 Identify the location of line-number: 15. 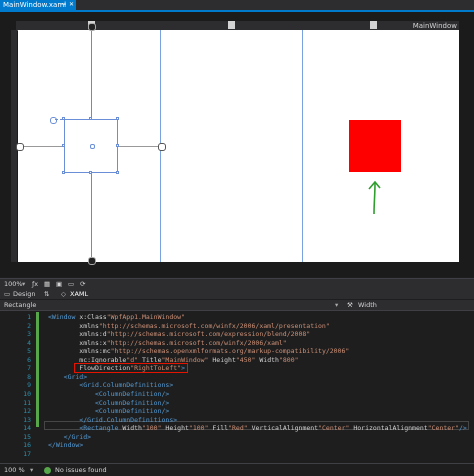
(27, 436).